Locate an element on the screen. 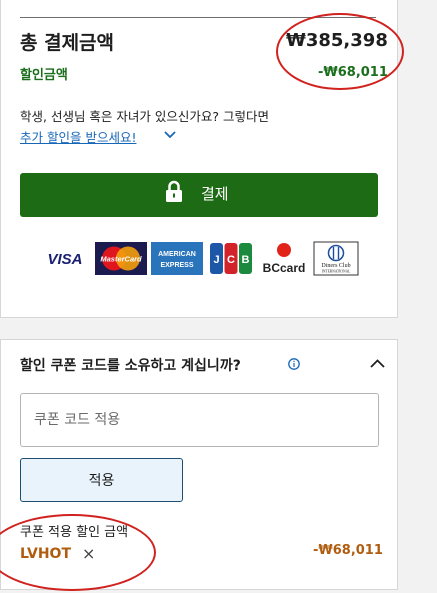 Image resolution: width=437 pixels, height=593 pixels. svg-text: C is located at coordinates (231, 260).